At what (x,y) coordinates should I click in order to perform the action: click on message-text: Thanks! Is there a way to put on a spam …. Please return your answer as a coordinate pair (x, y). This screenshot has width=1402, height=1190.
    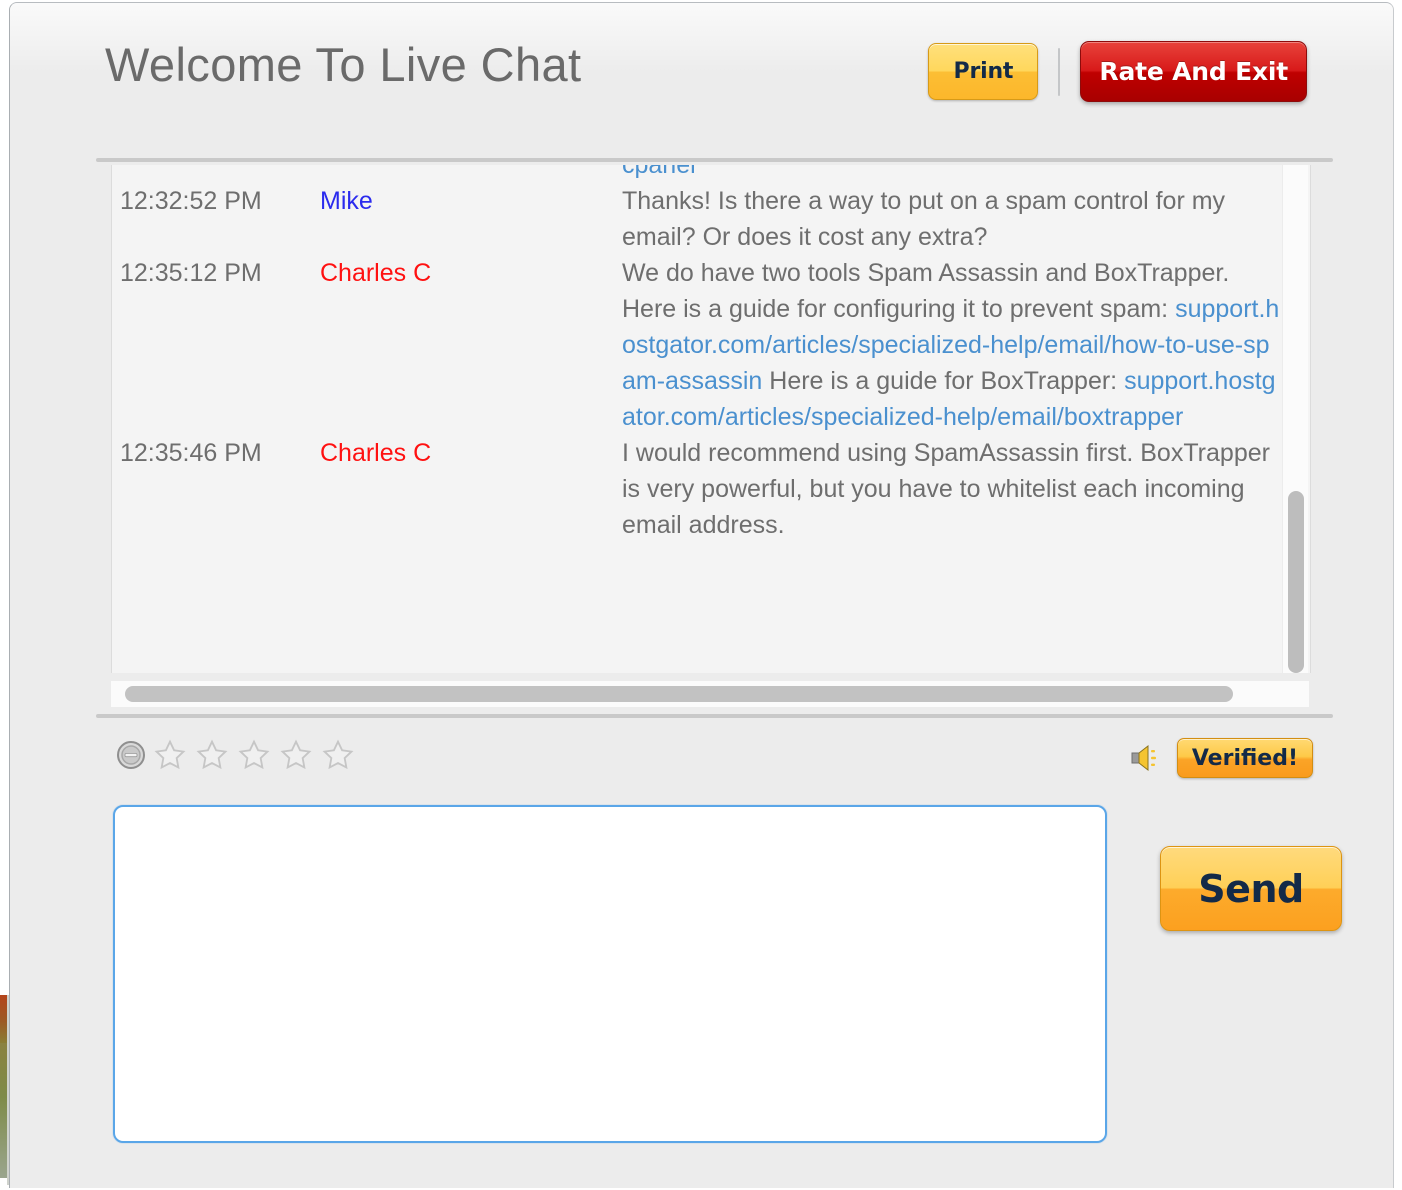
    Looking at the image, I should click on (924, 219).